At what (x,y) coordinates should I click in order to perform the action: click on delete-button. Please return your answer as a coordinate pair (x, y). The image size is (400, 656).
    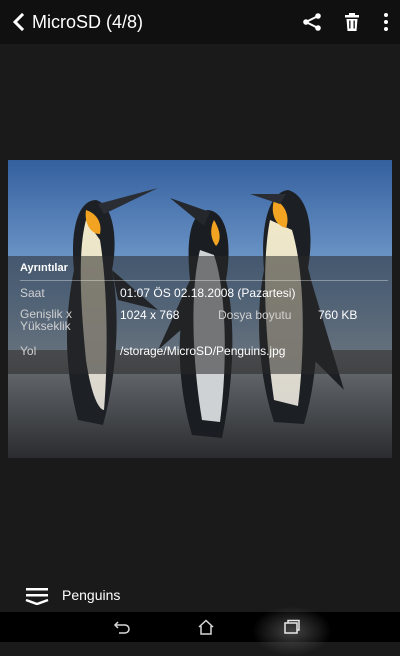
    Looking at the image, I should click on (352, 22).